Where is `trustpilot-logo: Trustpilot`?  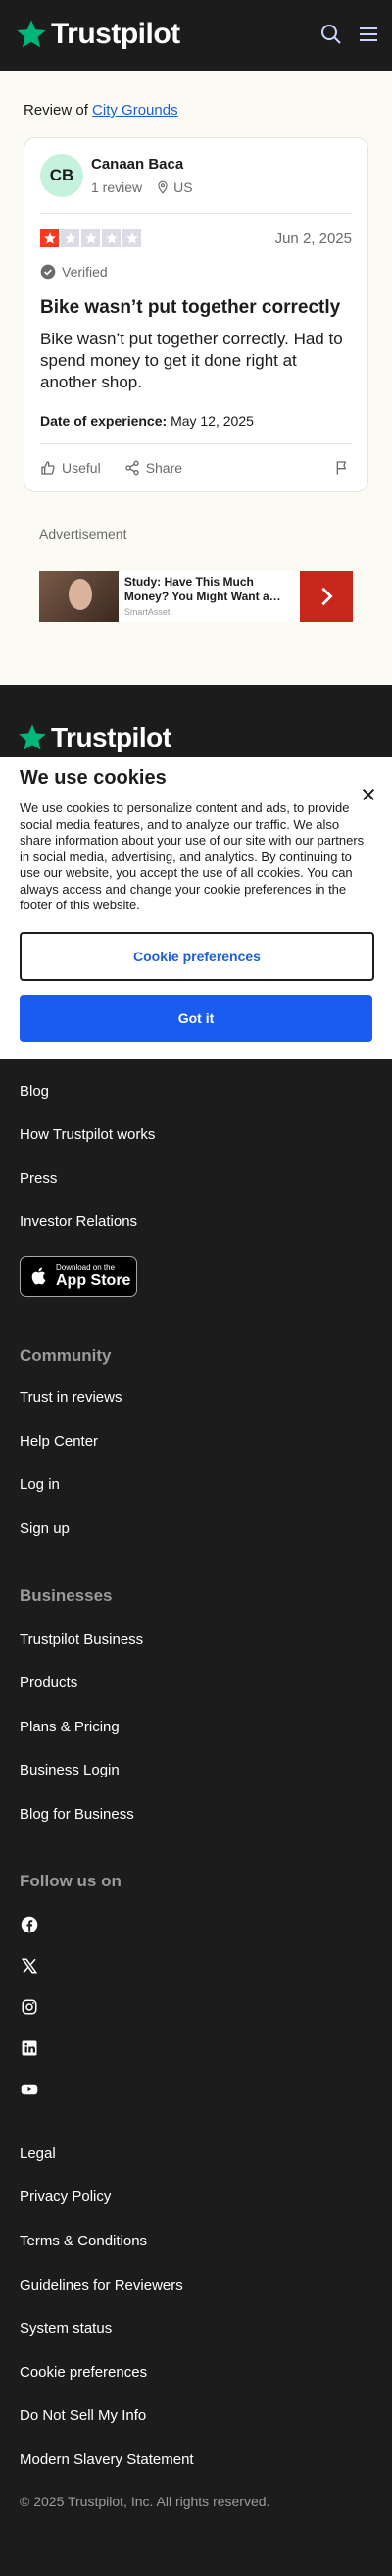 trustpilot-logo: Trustpilot is located at coordinates (98, 34).